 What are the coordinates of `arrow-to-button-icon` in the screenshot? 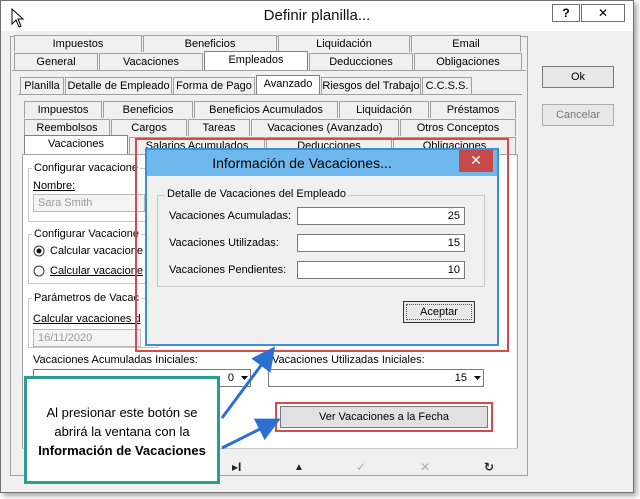 It's located at (251, 434).